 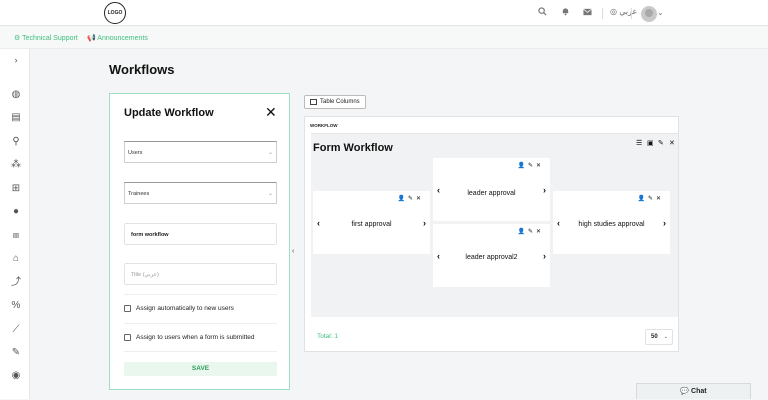 What do you see at coordinates (139, 194) in the screenshot?
I see `trainees-select-value: Trainees` at bounding box center [139, 194].